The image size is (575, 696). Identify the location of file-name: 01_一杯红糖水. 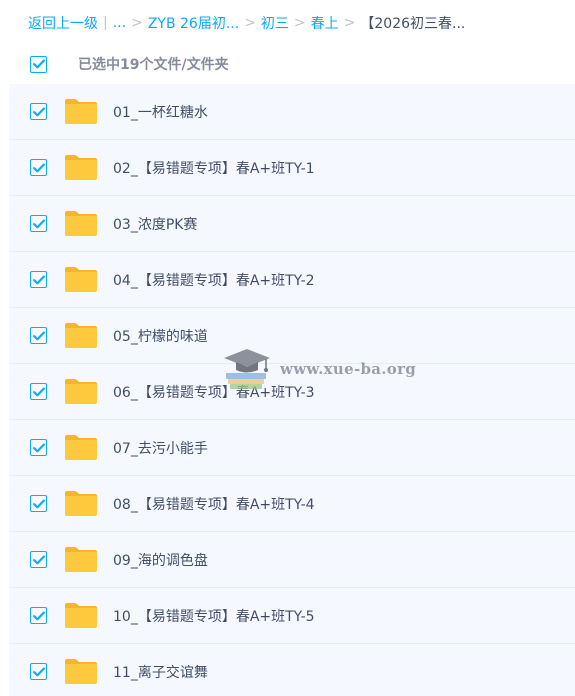
(160, 112).